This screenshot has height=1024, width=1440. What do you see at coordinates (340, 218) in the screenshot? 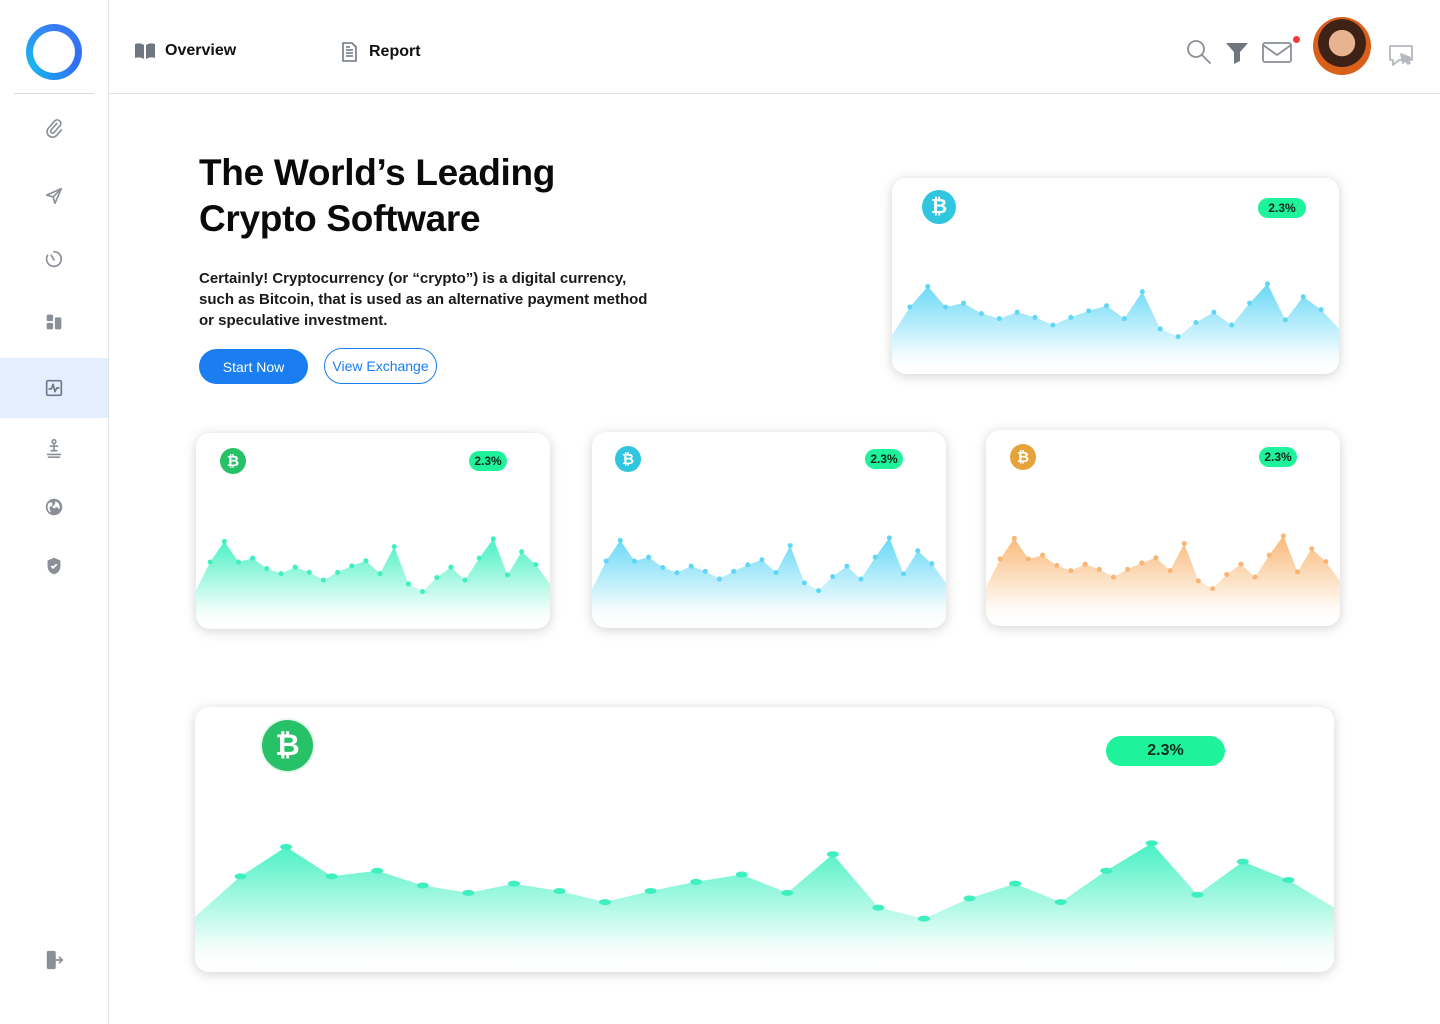
I see `title-line-2: Crypto Software` at bounding box center [340, 218].